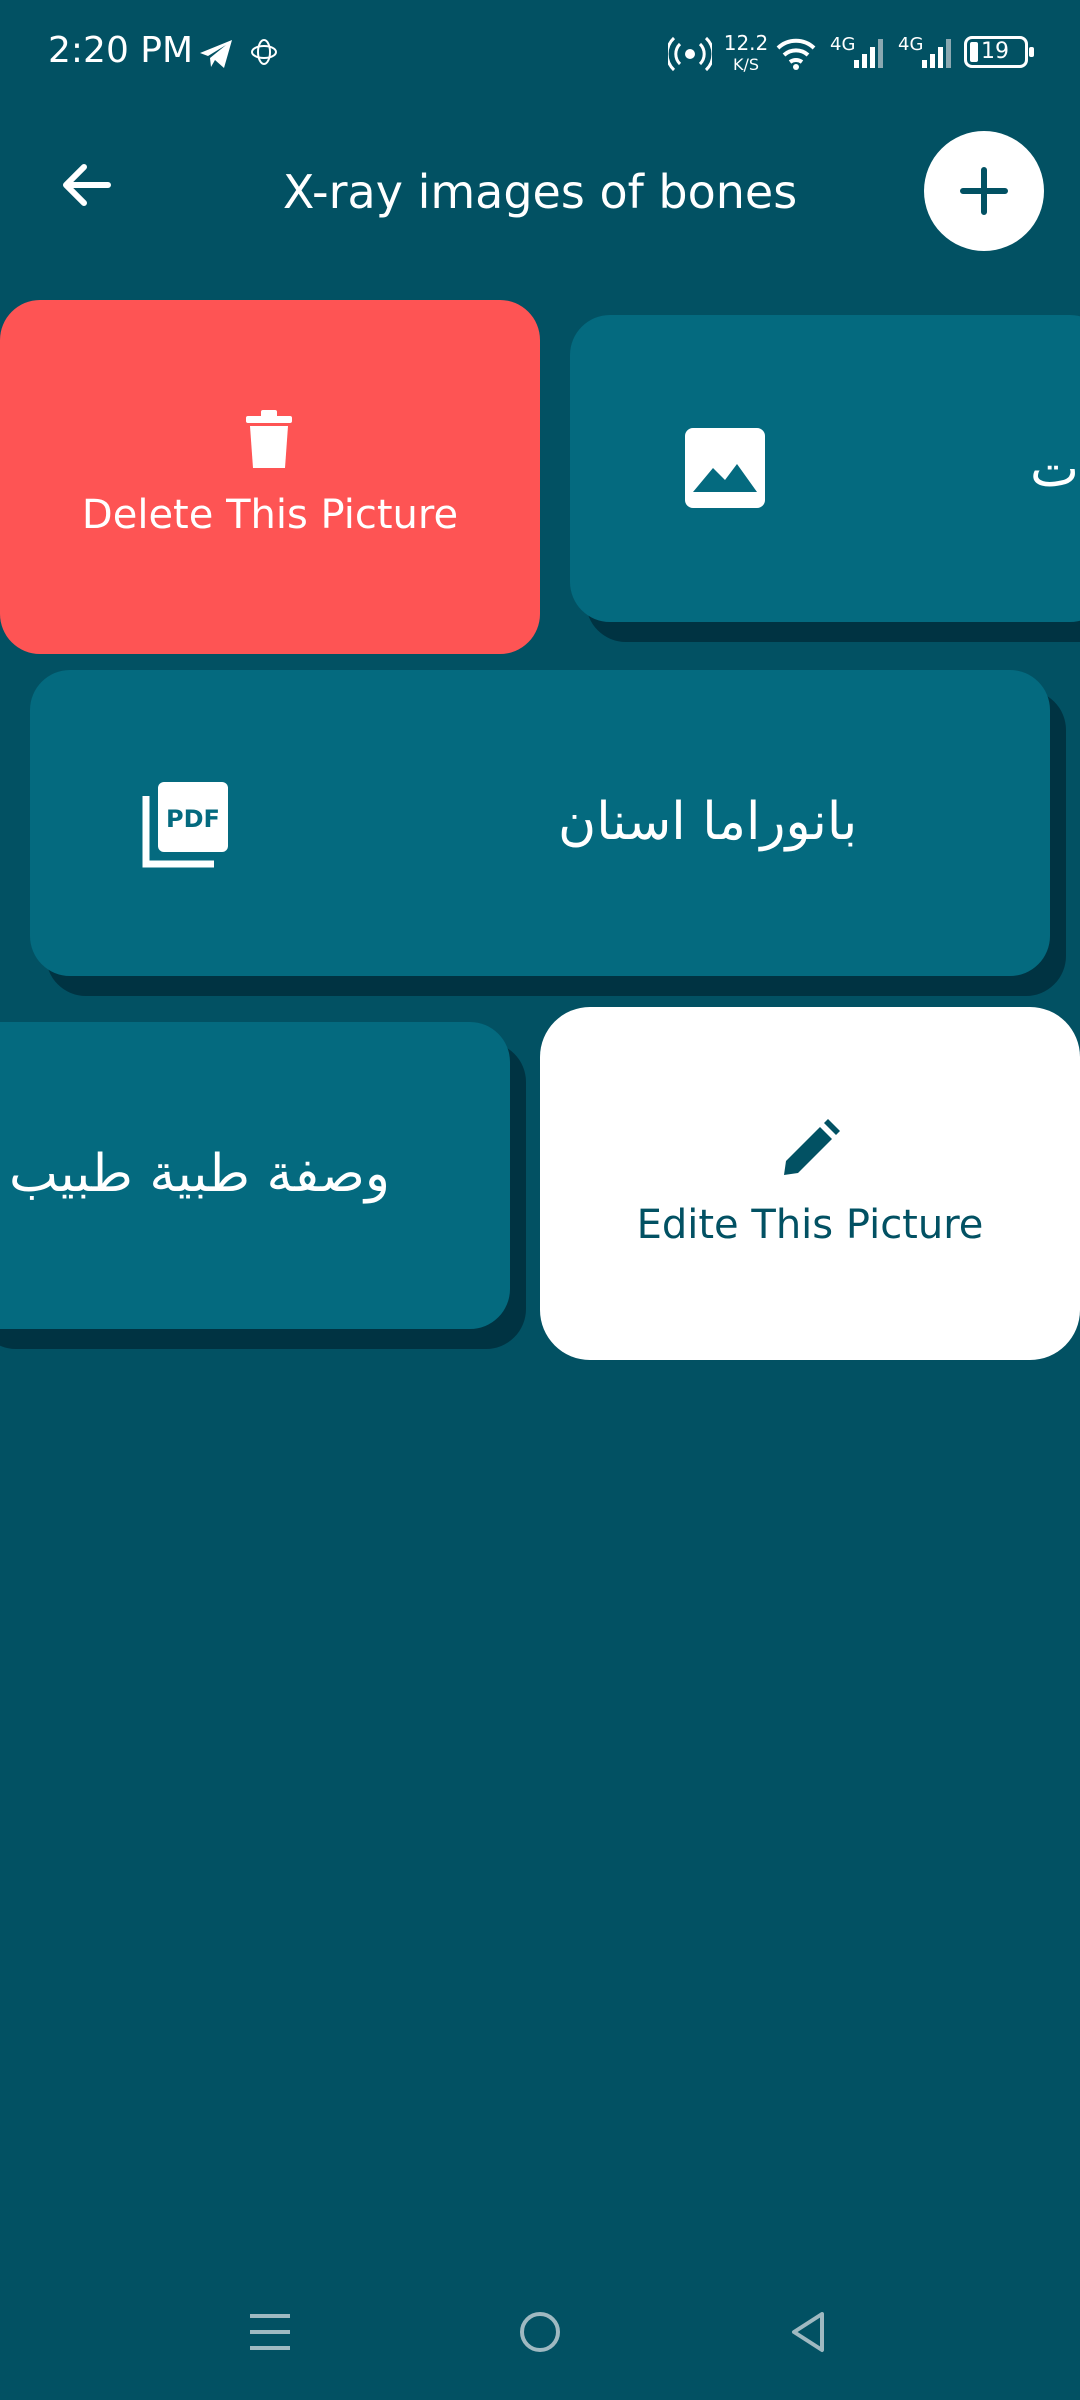  Describe the element at coordinates (540, 192) in the screenshot. I see `page-title: X-ray images of bones` at that location.